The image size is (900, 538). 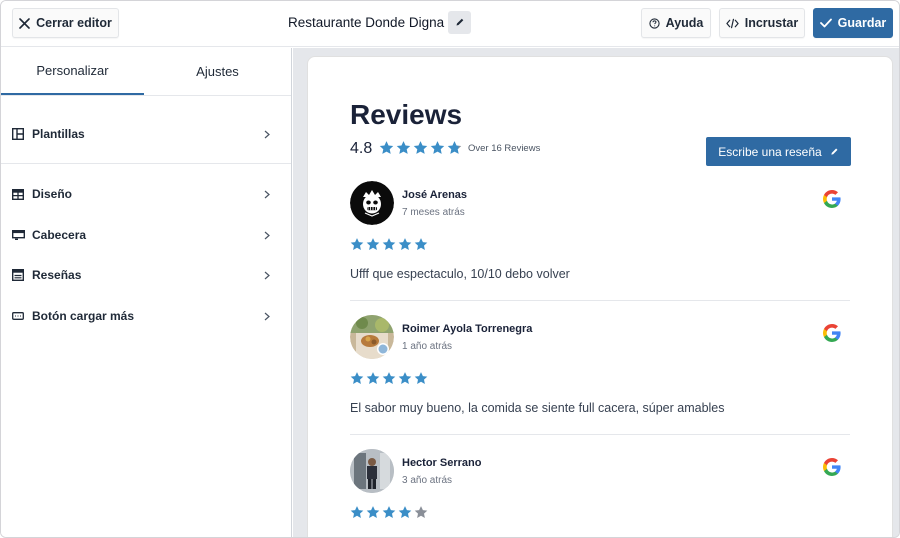 What do you see at coordinates (18, 134) in the screenshot?
I see `layout-icon` at bounding box center [18, 134].